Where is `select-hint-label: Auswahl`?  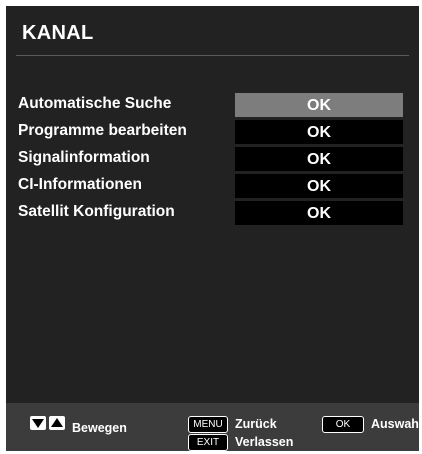 select-hint-label: Auswahl is located at coordinates (396, 424).